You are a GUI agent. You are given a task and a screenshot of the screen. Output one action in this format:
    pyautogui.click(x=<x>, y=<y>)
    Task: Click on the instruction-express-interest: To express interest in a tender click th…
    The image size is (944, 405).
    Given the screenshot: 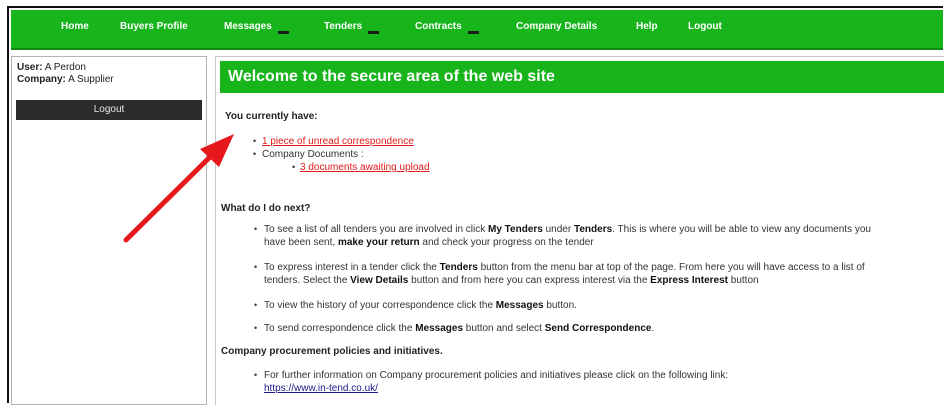 What is the action you would take?
    pyautogui.click(x=604, y=274)
    